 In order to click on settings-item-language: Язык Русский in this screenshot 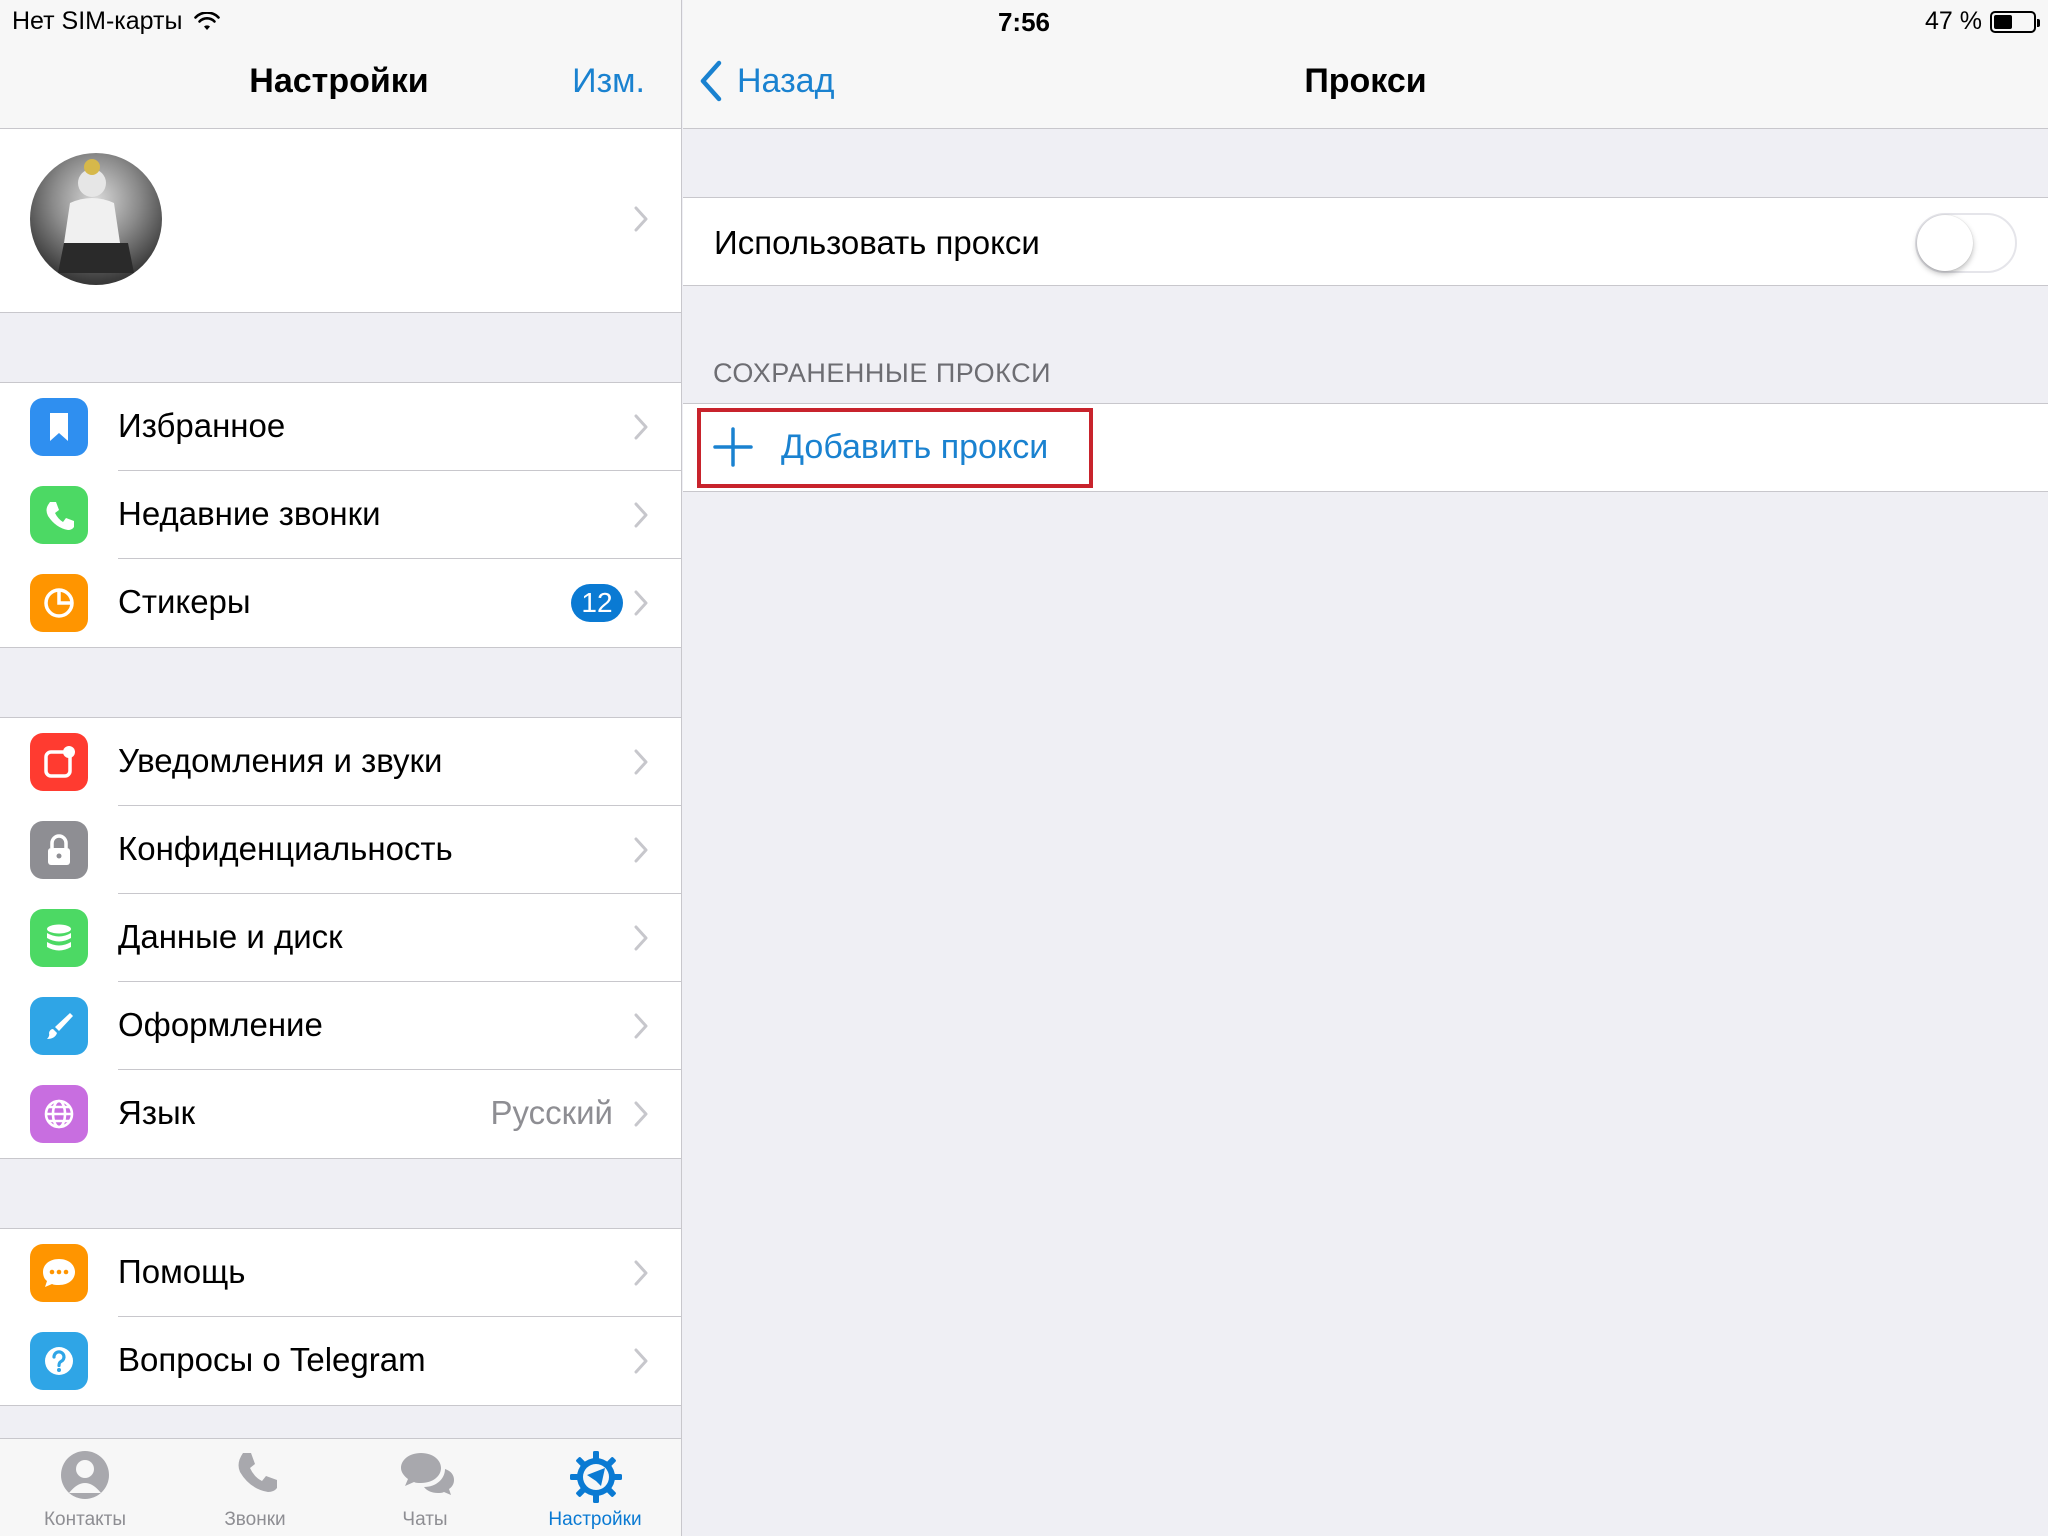, I will do `click(340, 1114)`.